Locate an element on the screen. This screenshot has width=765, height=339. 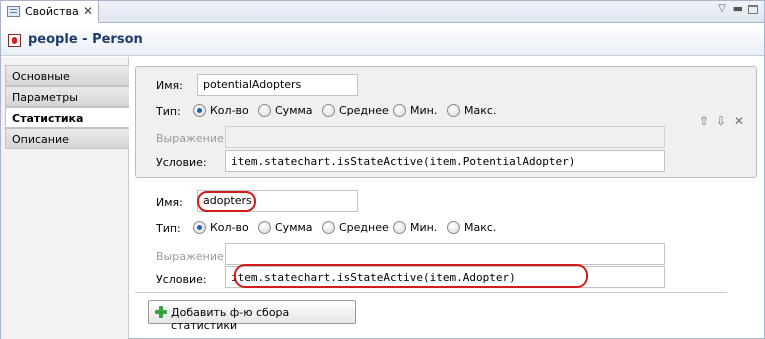
sidebar-item-general: Основные is located at coordinates (67, 75).